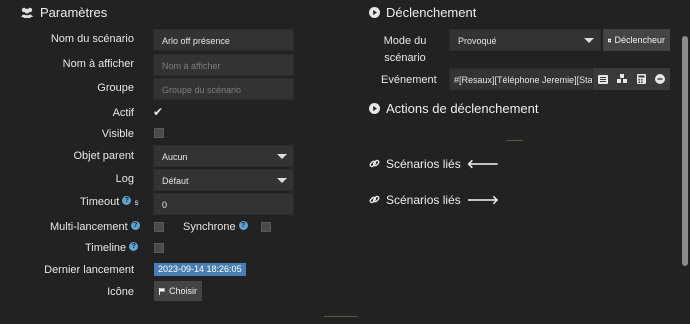 Image resolution: width=690 pixels, height=324 pixels. I want to click on active-checkbox: ✔, so click(158, 112).